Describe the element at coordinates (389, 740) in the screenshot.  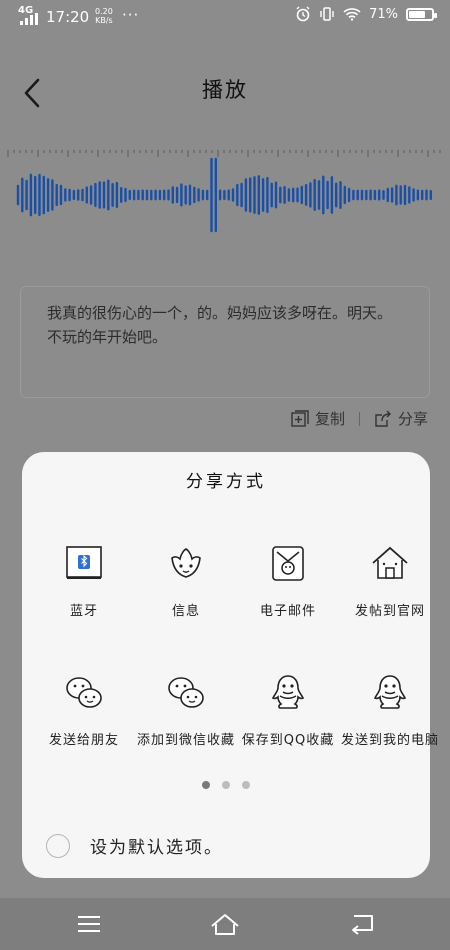
I see `share-option-label: 发送到我的电脑` at that location.